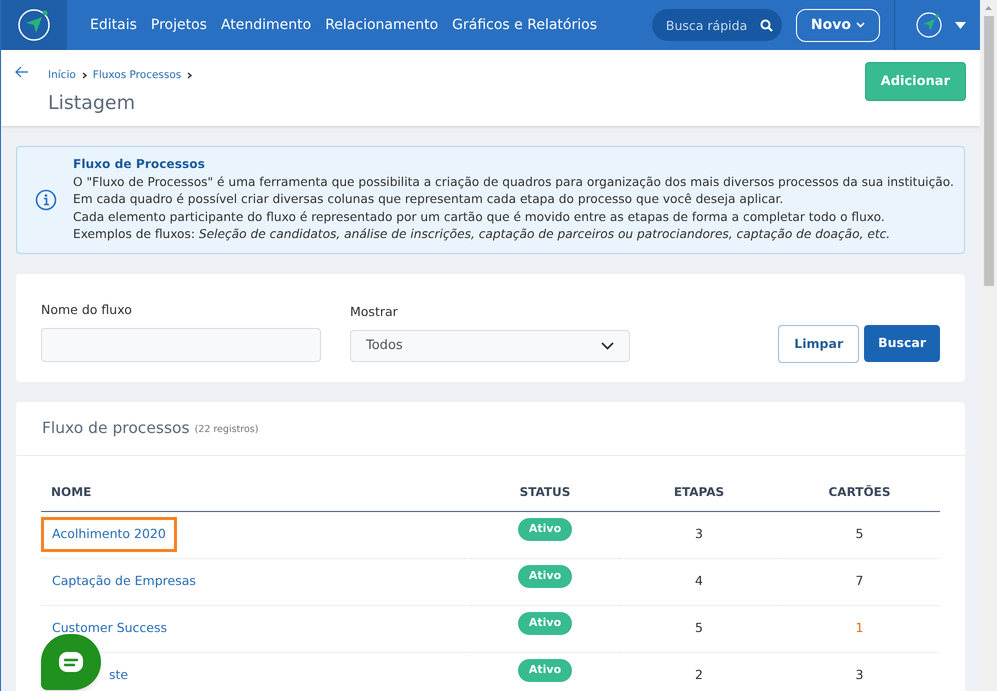 The height and width of the screenshot is (691, 997). What do you see at coordinates (860, 580) in the screenshot?
I see `table-cell: 7` at bounding box center [860, 580].